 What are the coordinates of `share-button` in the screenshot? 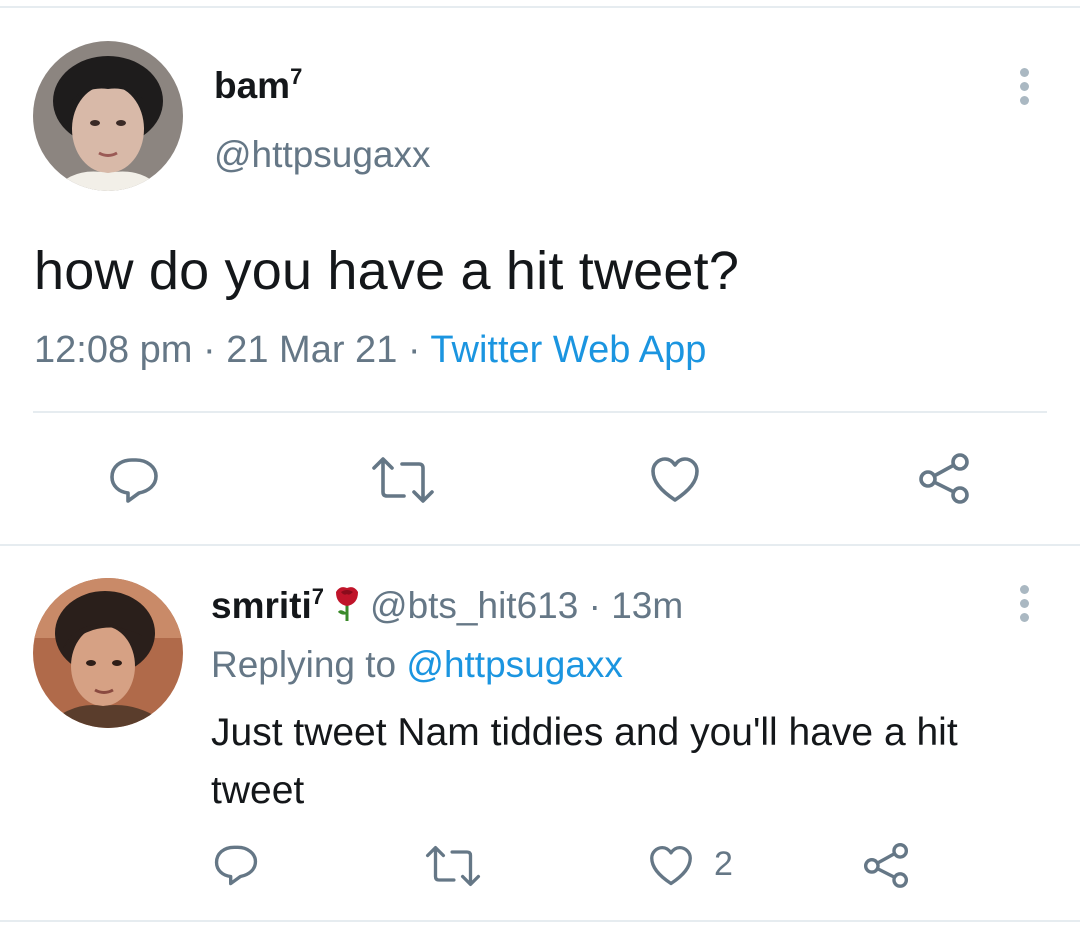 It's located at (944, 478).